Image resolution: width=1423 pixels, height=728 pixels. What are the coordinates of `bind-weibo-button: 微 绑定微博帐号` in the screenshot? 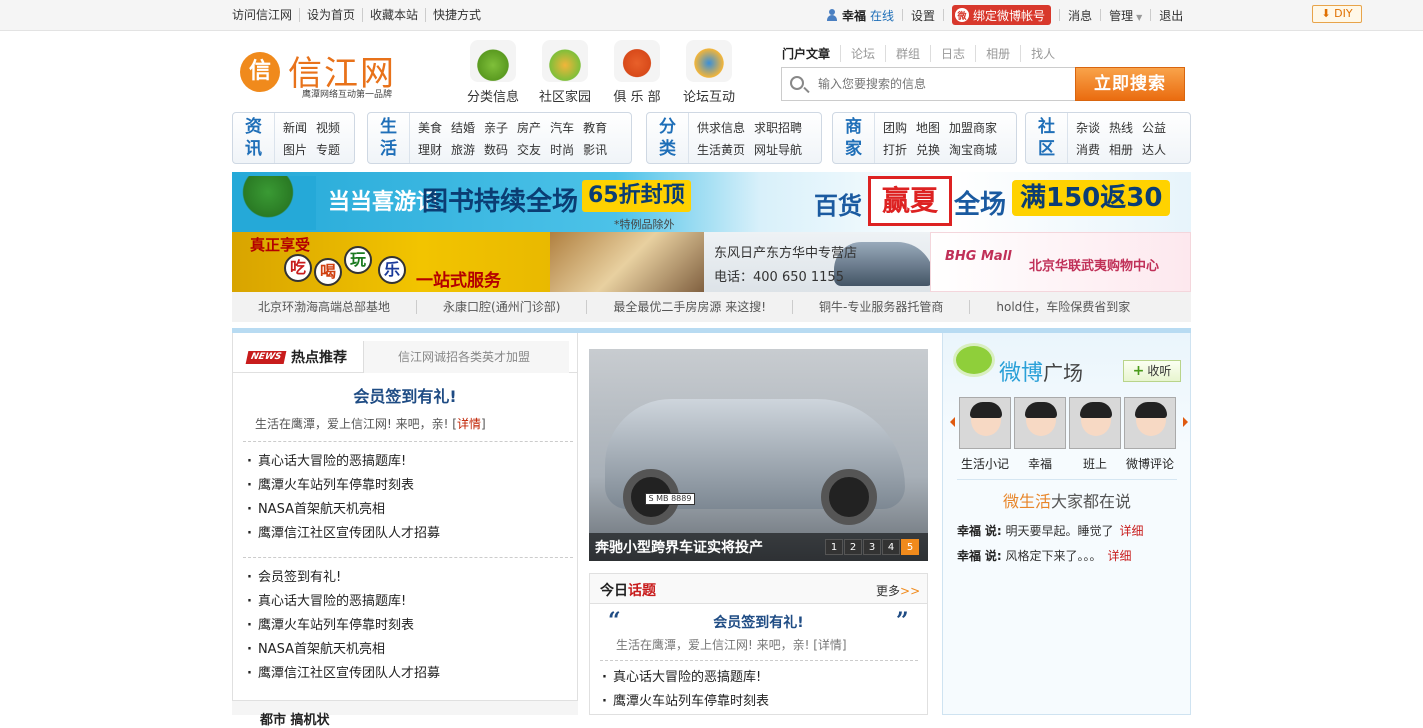 It's located at (1002, 15).